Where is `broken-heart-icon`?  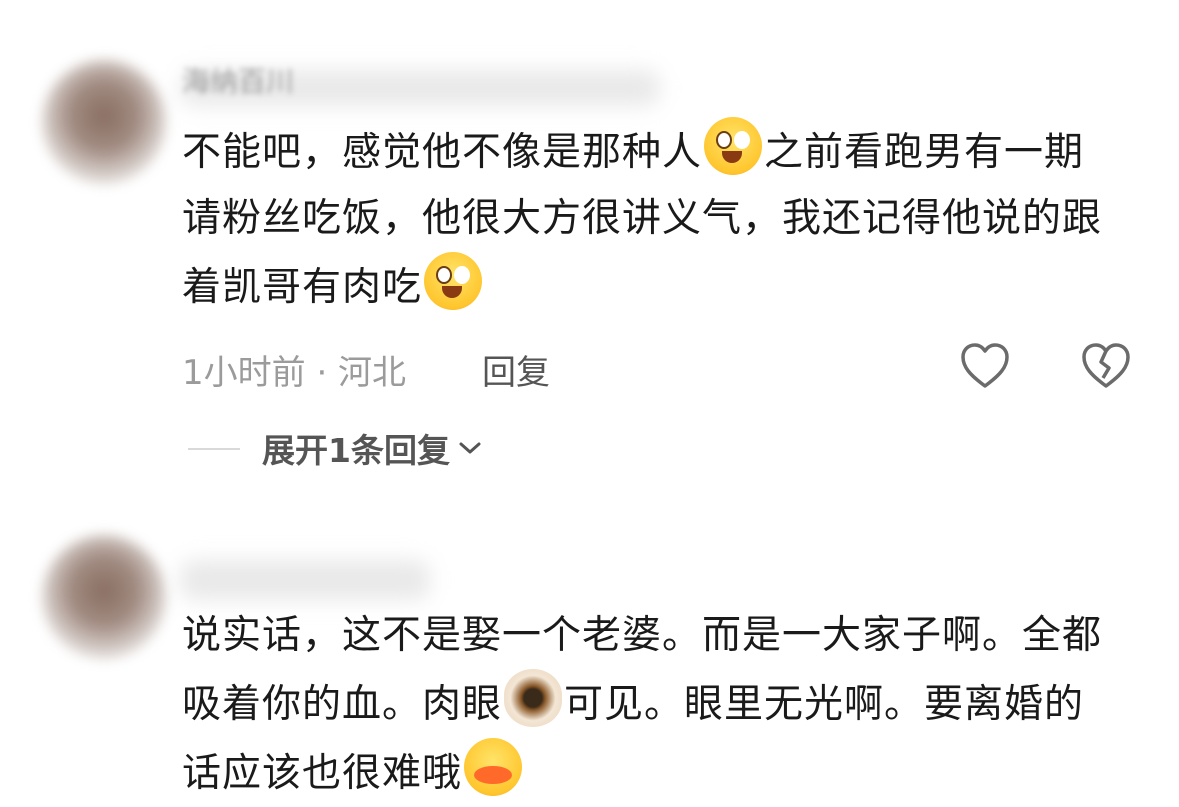
broken-heart-icon is located at coordinates (1106, 366).